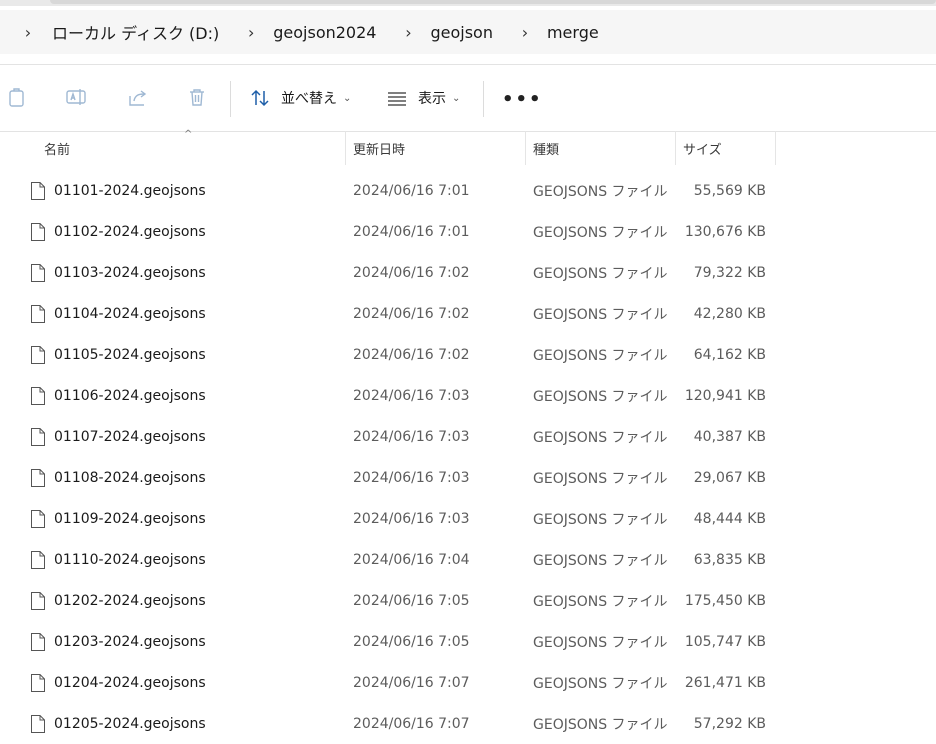 Image resolution: width=936 pixels, height=744 pixels. Describe the element at coordinates (379, 148) in the screenshot. I see `column-header-date: 更新日時` at that location.